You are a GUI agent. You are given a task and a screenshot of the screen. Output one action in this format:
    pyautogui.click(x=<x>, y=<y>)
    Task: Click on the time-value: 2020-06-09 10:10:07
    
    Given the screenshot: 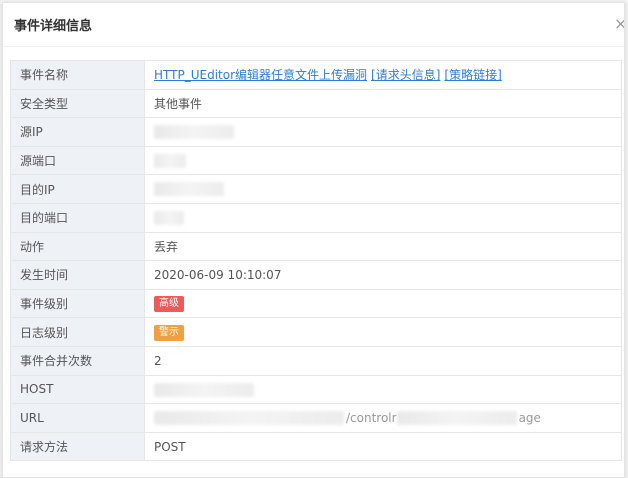 What is the action you would take?
    pyautogui.click(x=383, y=275)
    